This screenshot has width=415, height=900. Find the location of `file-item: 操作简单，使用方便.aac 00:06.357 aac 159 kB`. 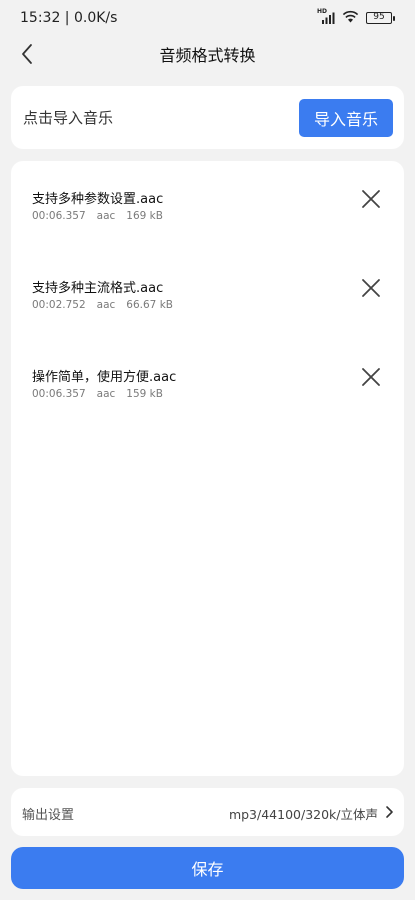

file-item: 操作简单，使用方便.aac 00:06.357 aac 159 kB is located at coordinates (207, 396).